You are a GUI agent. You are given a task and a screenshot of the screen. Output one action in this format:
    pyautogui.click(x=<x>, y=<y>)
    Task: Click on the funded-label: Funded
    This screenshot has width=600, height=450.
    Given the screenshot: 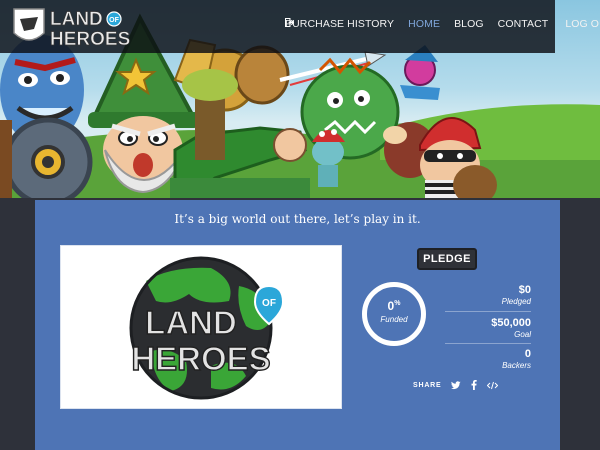 What is the action you would take?
    pyautogui.click(x=394, y=319)
    